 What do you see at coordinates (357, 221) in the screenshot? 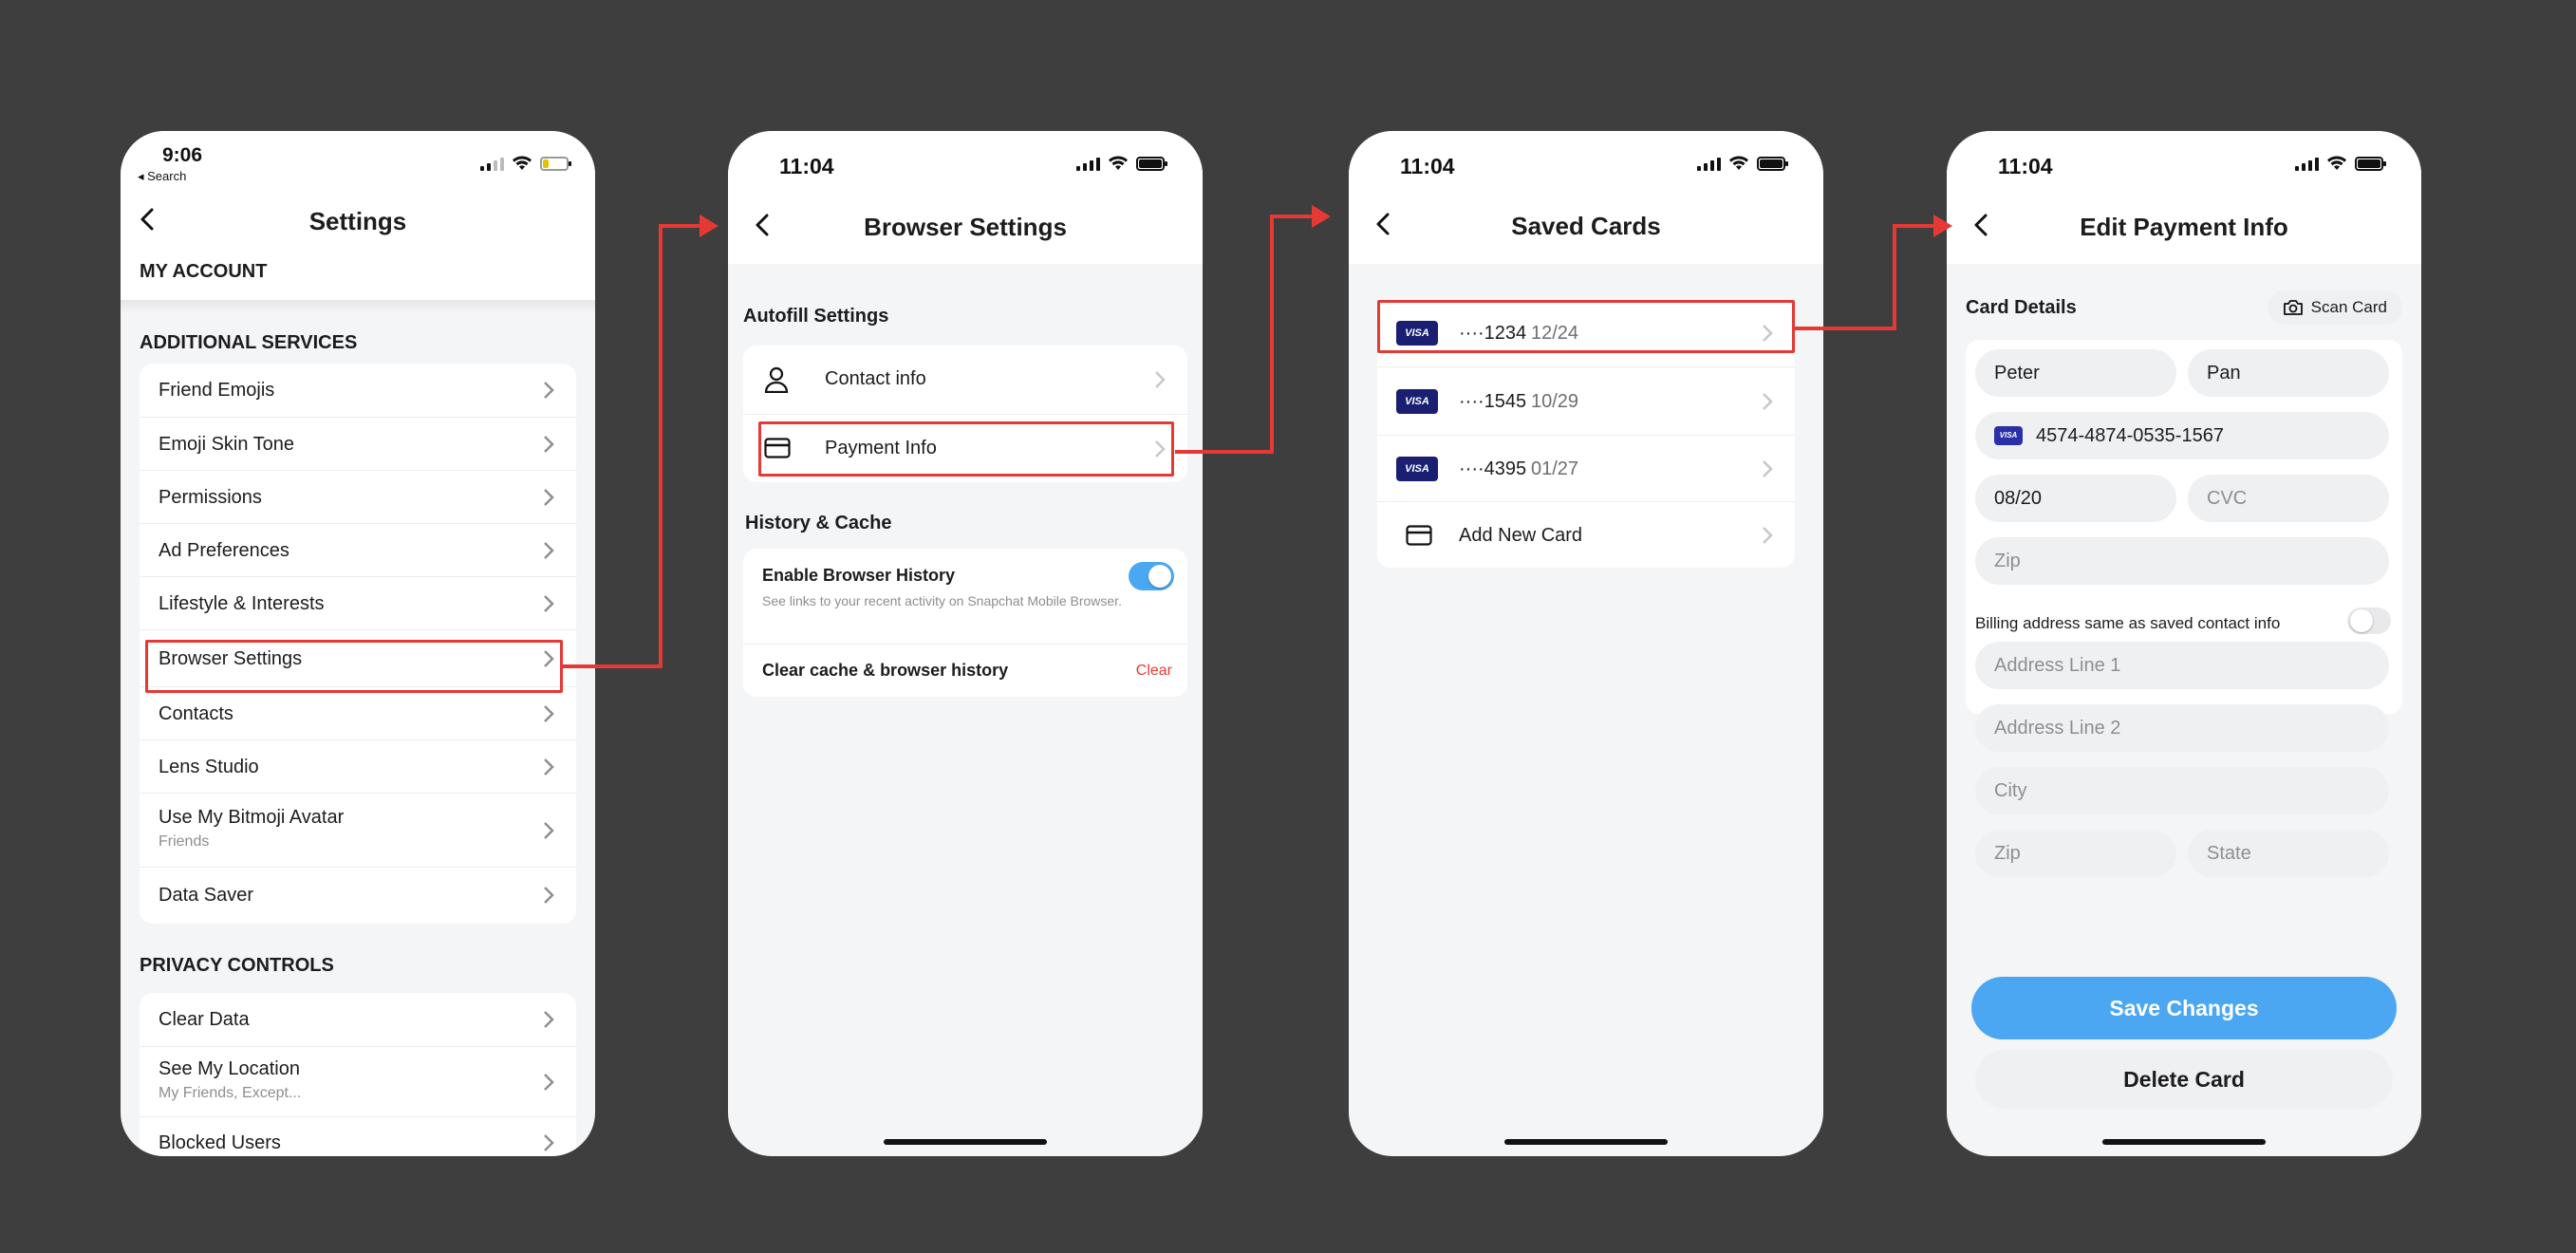
I see `page-title: Settings` at bounding box center [357, 221].